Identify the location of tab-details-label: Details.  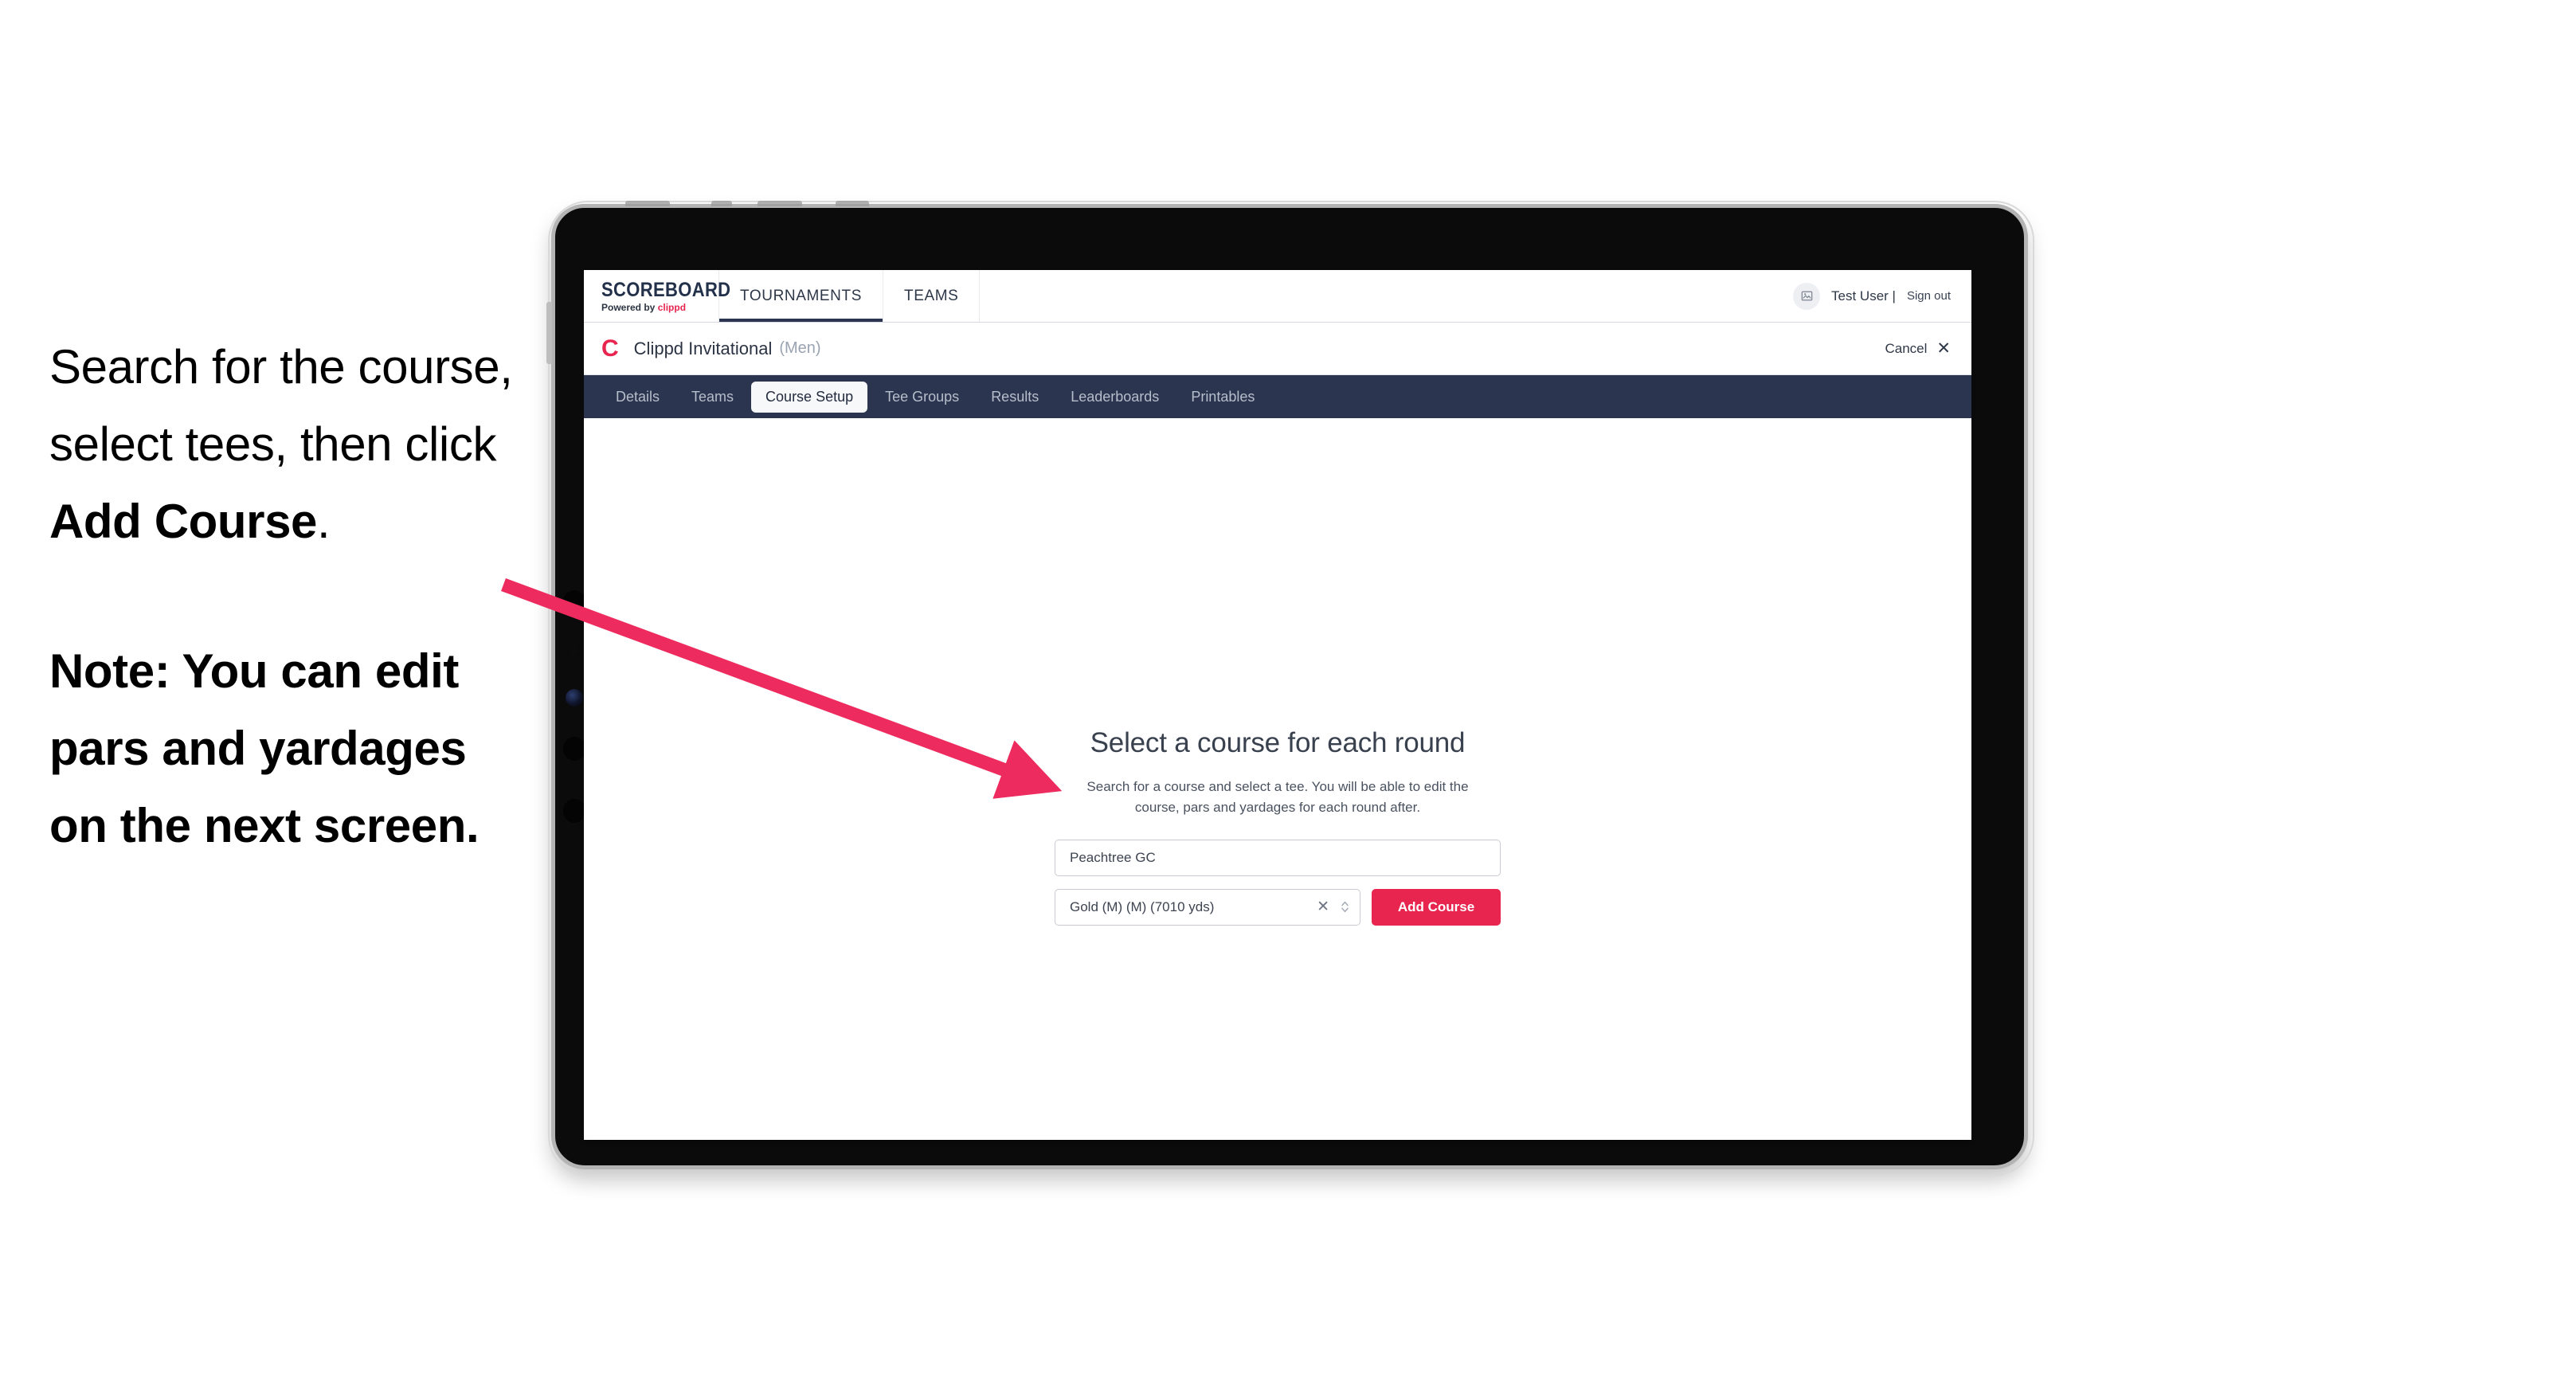
(638, 396).